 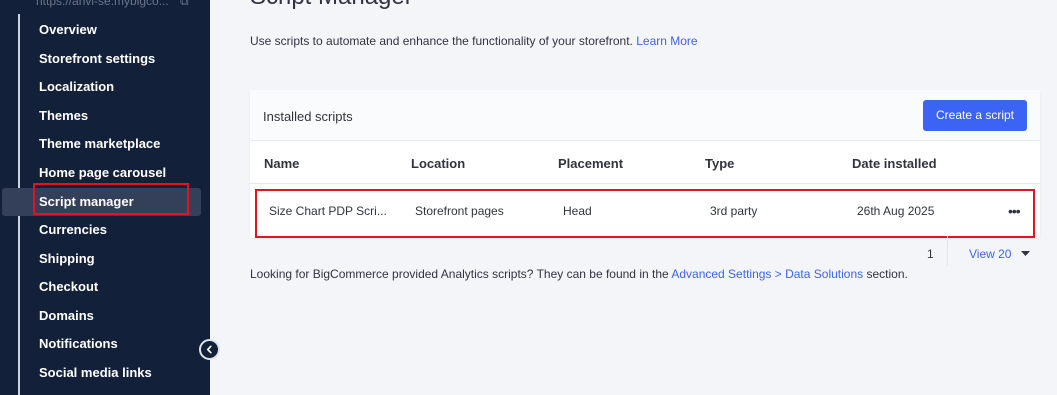 What do you see at coordinates (97, 58) in the screenshot?
I see `sidebar-item-label: Storefront settings` at bounding box center [97, 58].